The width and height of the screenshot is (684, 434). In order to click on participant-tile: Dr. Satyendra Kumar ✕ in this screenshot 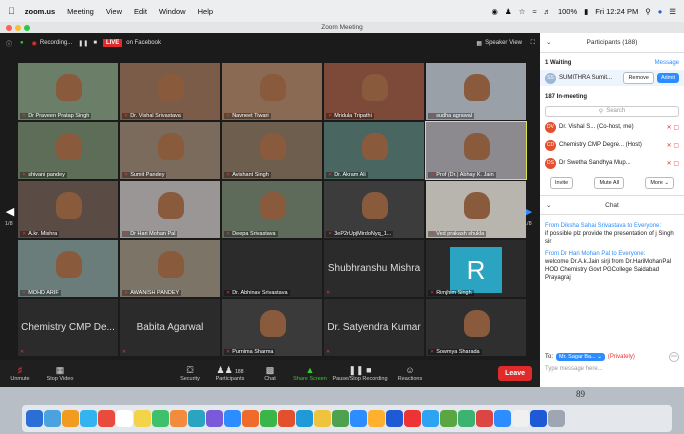, I will do `click(374, 327)`.